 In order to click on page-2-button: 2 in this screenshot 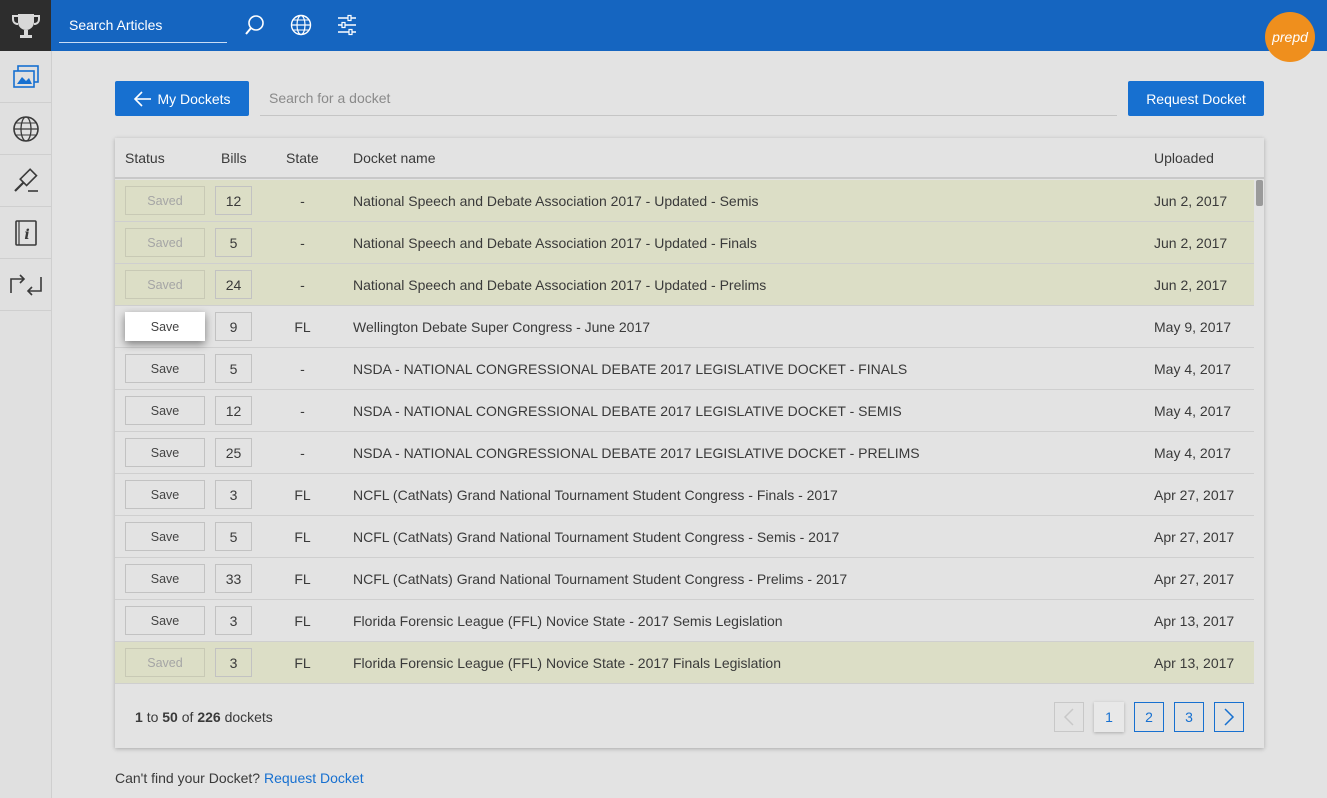, I will do `click(1149, 717)`.